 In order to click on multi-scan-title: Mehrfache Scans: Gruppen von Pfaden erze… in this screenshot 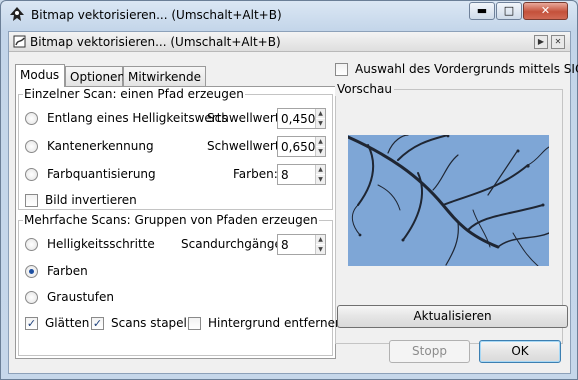, I will do `click(171, 220)`.